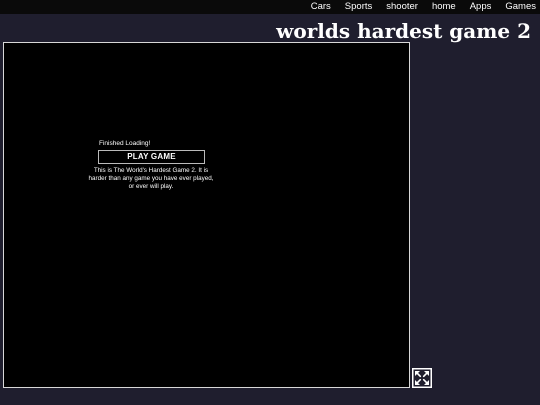  I want to click on nav-item-cars: Cars, so click(321, 7).